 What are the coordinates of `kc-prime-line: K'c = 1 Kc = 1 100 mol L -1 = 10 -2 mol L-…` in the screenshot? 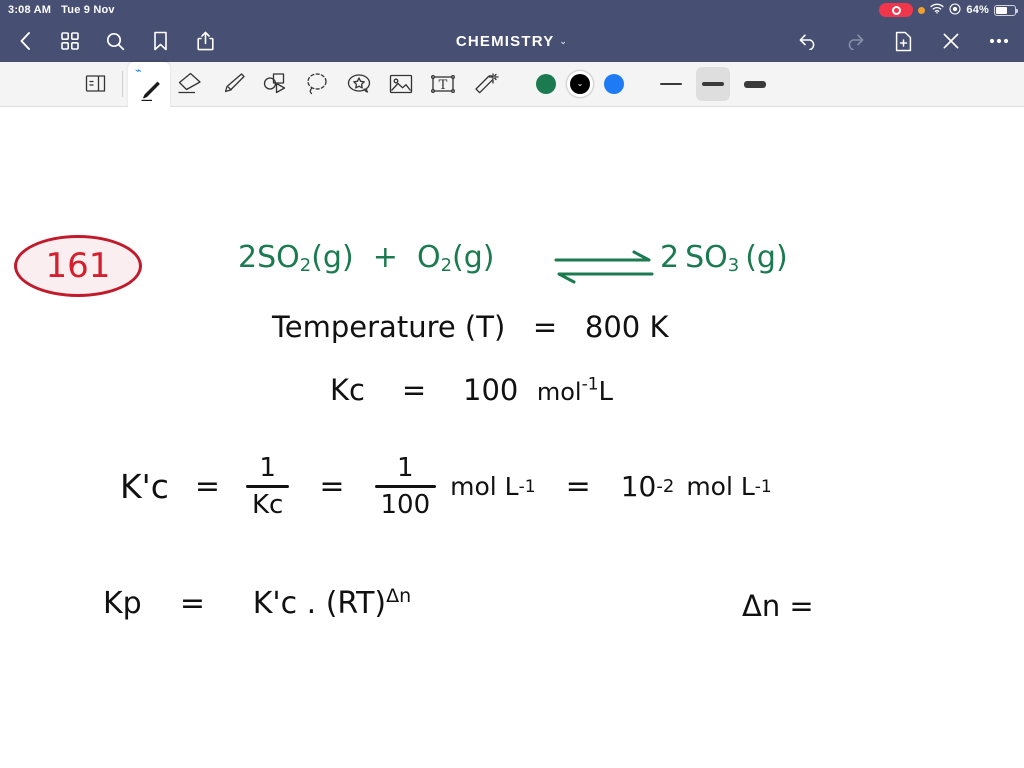 It's located at (446, 486).